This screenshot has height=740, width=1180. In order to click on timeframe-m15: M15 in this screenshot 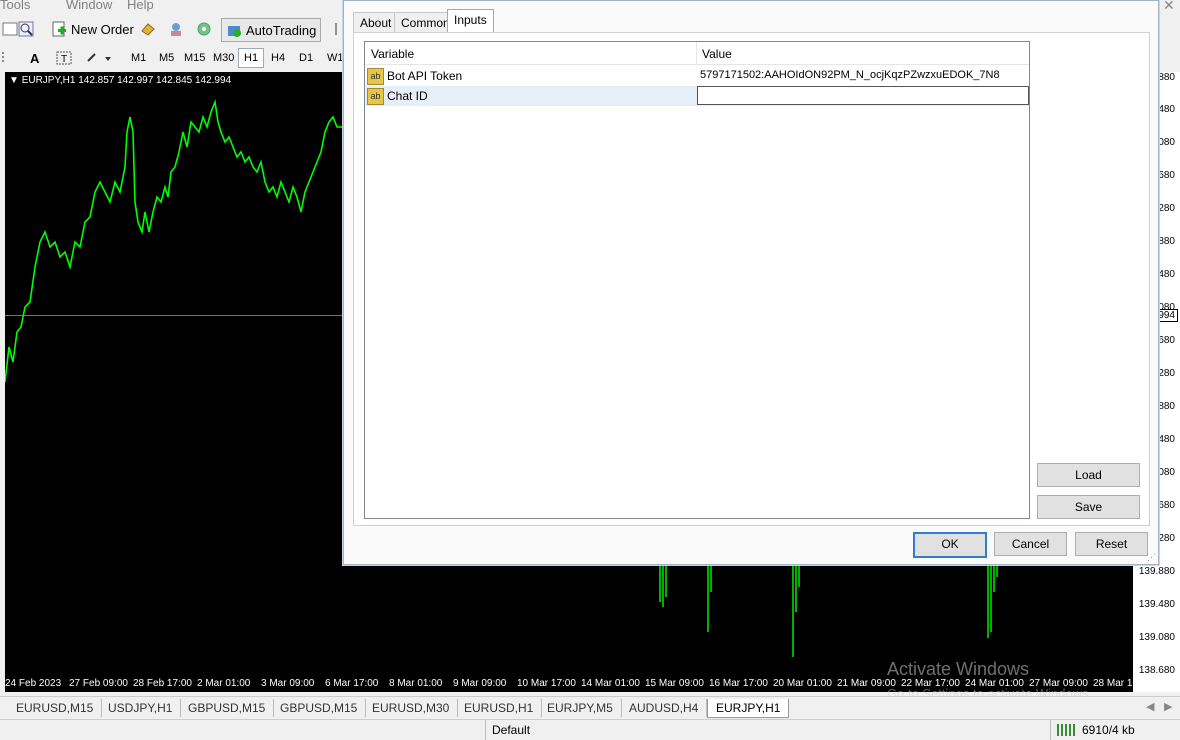, I will do `click(194, 58)`.